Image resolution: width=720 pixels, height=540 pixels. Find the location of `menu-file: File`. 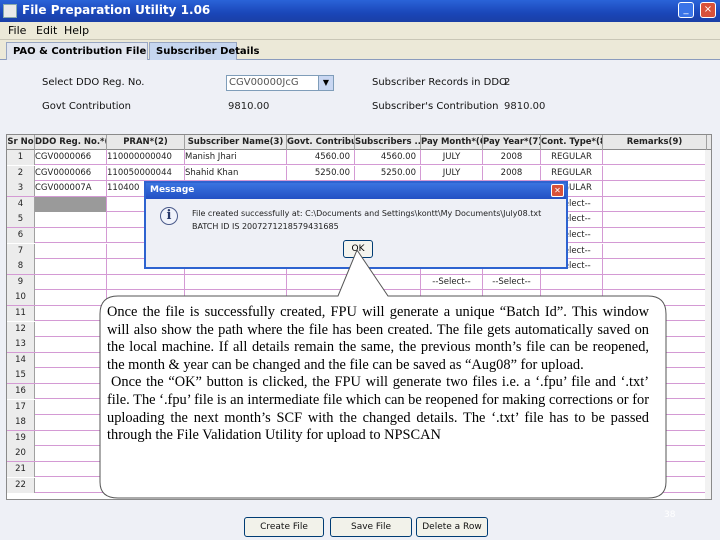

menu-file: File is located at coordinates (17, 30).